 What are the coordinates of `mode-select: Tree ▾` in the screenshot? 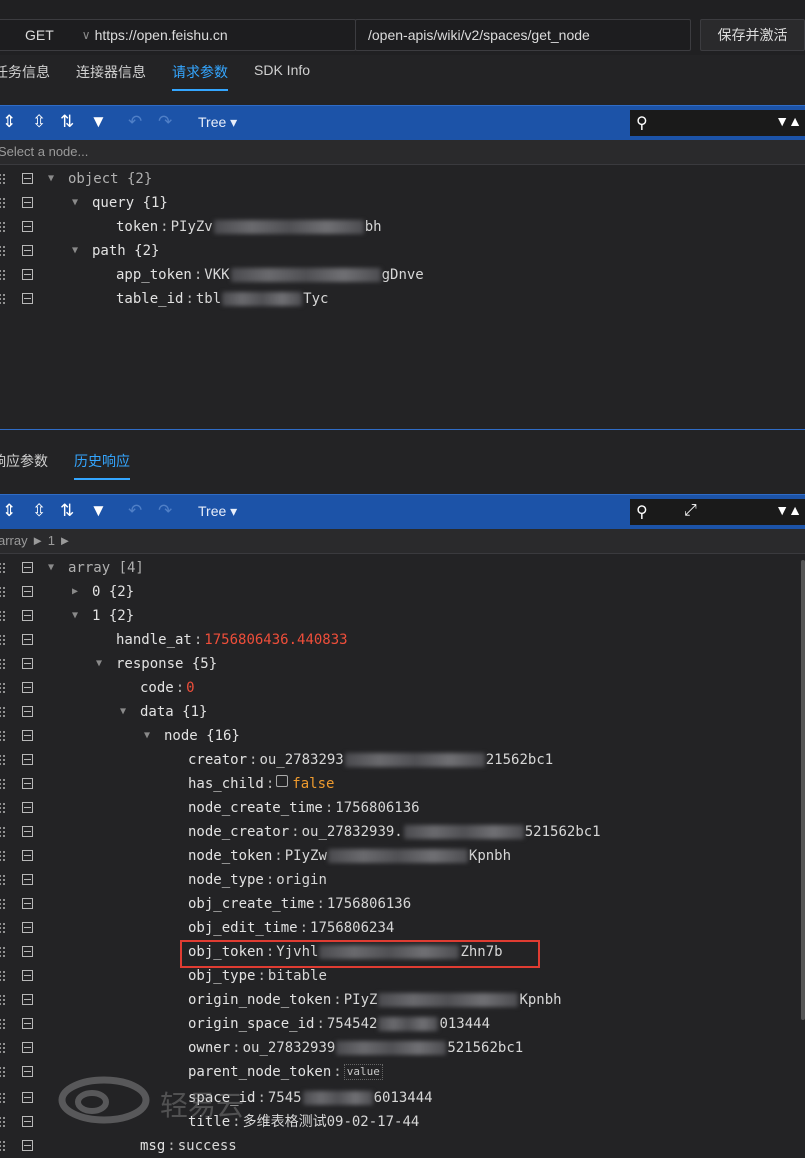 It's located at (217, 511).